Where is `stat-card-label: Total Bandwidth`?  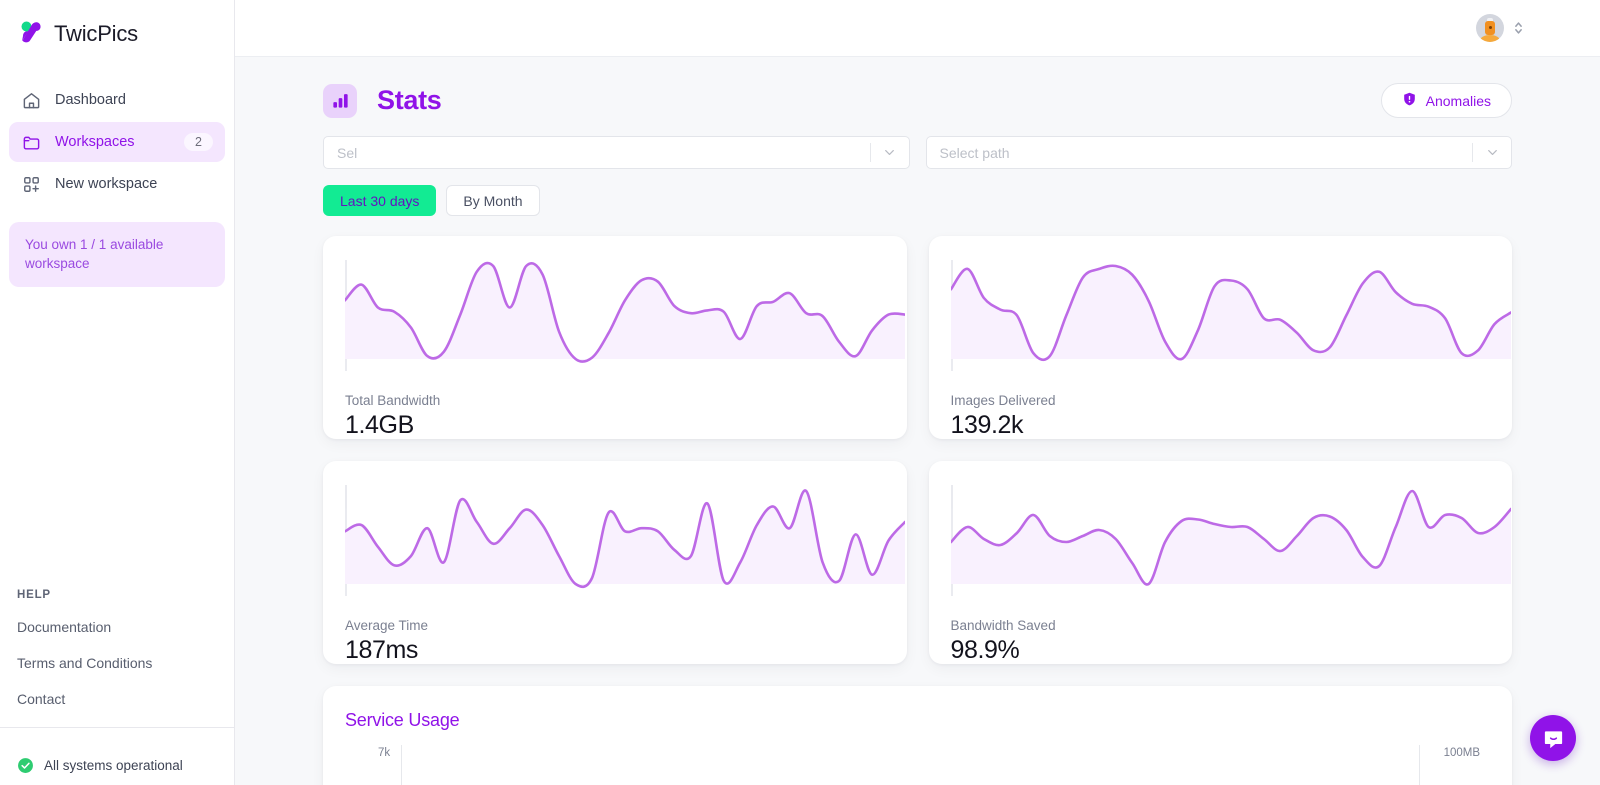
stat-card-label: Total Bandwidth is located at coordinates (393, 400).